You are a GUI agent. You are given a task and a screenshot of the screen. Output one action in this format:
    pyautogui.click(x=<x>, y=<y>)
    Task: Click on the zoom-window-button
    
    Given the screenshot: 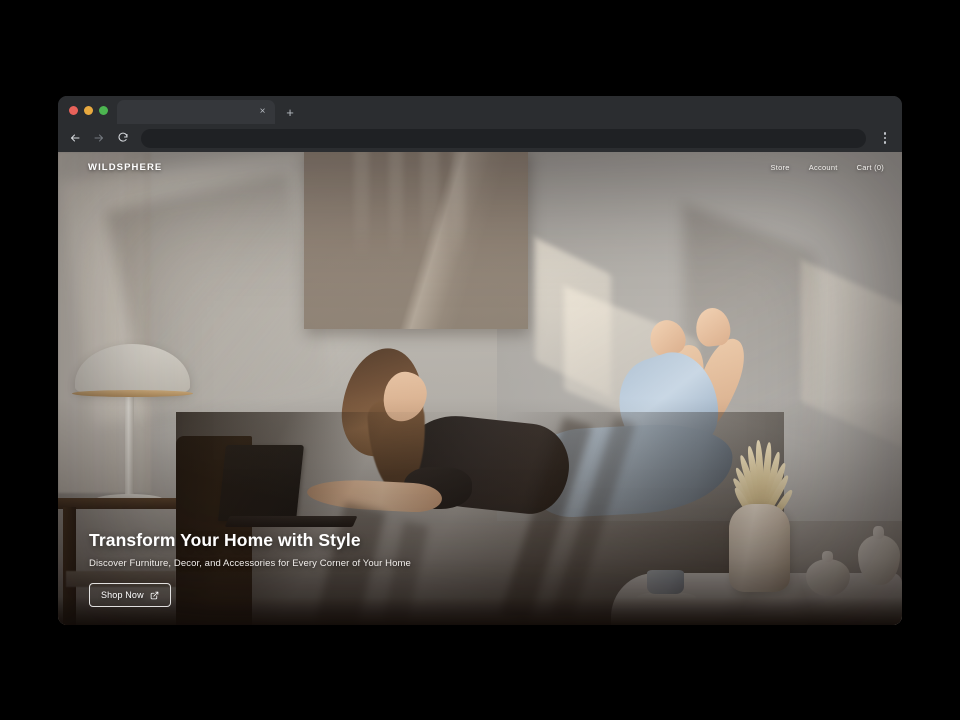 What is the action you would take?
    pyautogui.click(x=103, y=110)
    